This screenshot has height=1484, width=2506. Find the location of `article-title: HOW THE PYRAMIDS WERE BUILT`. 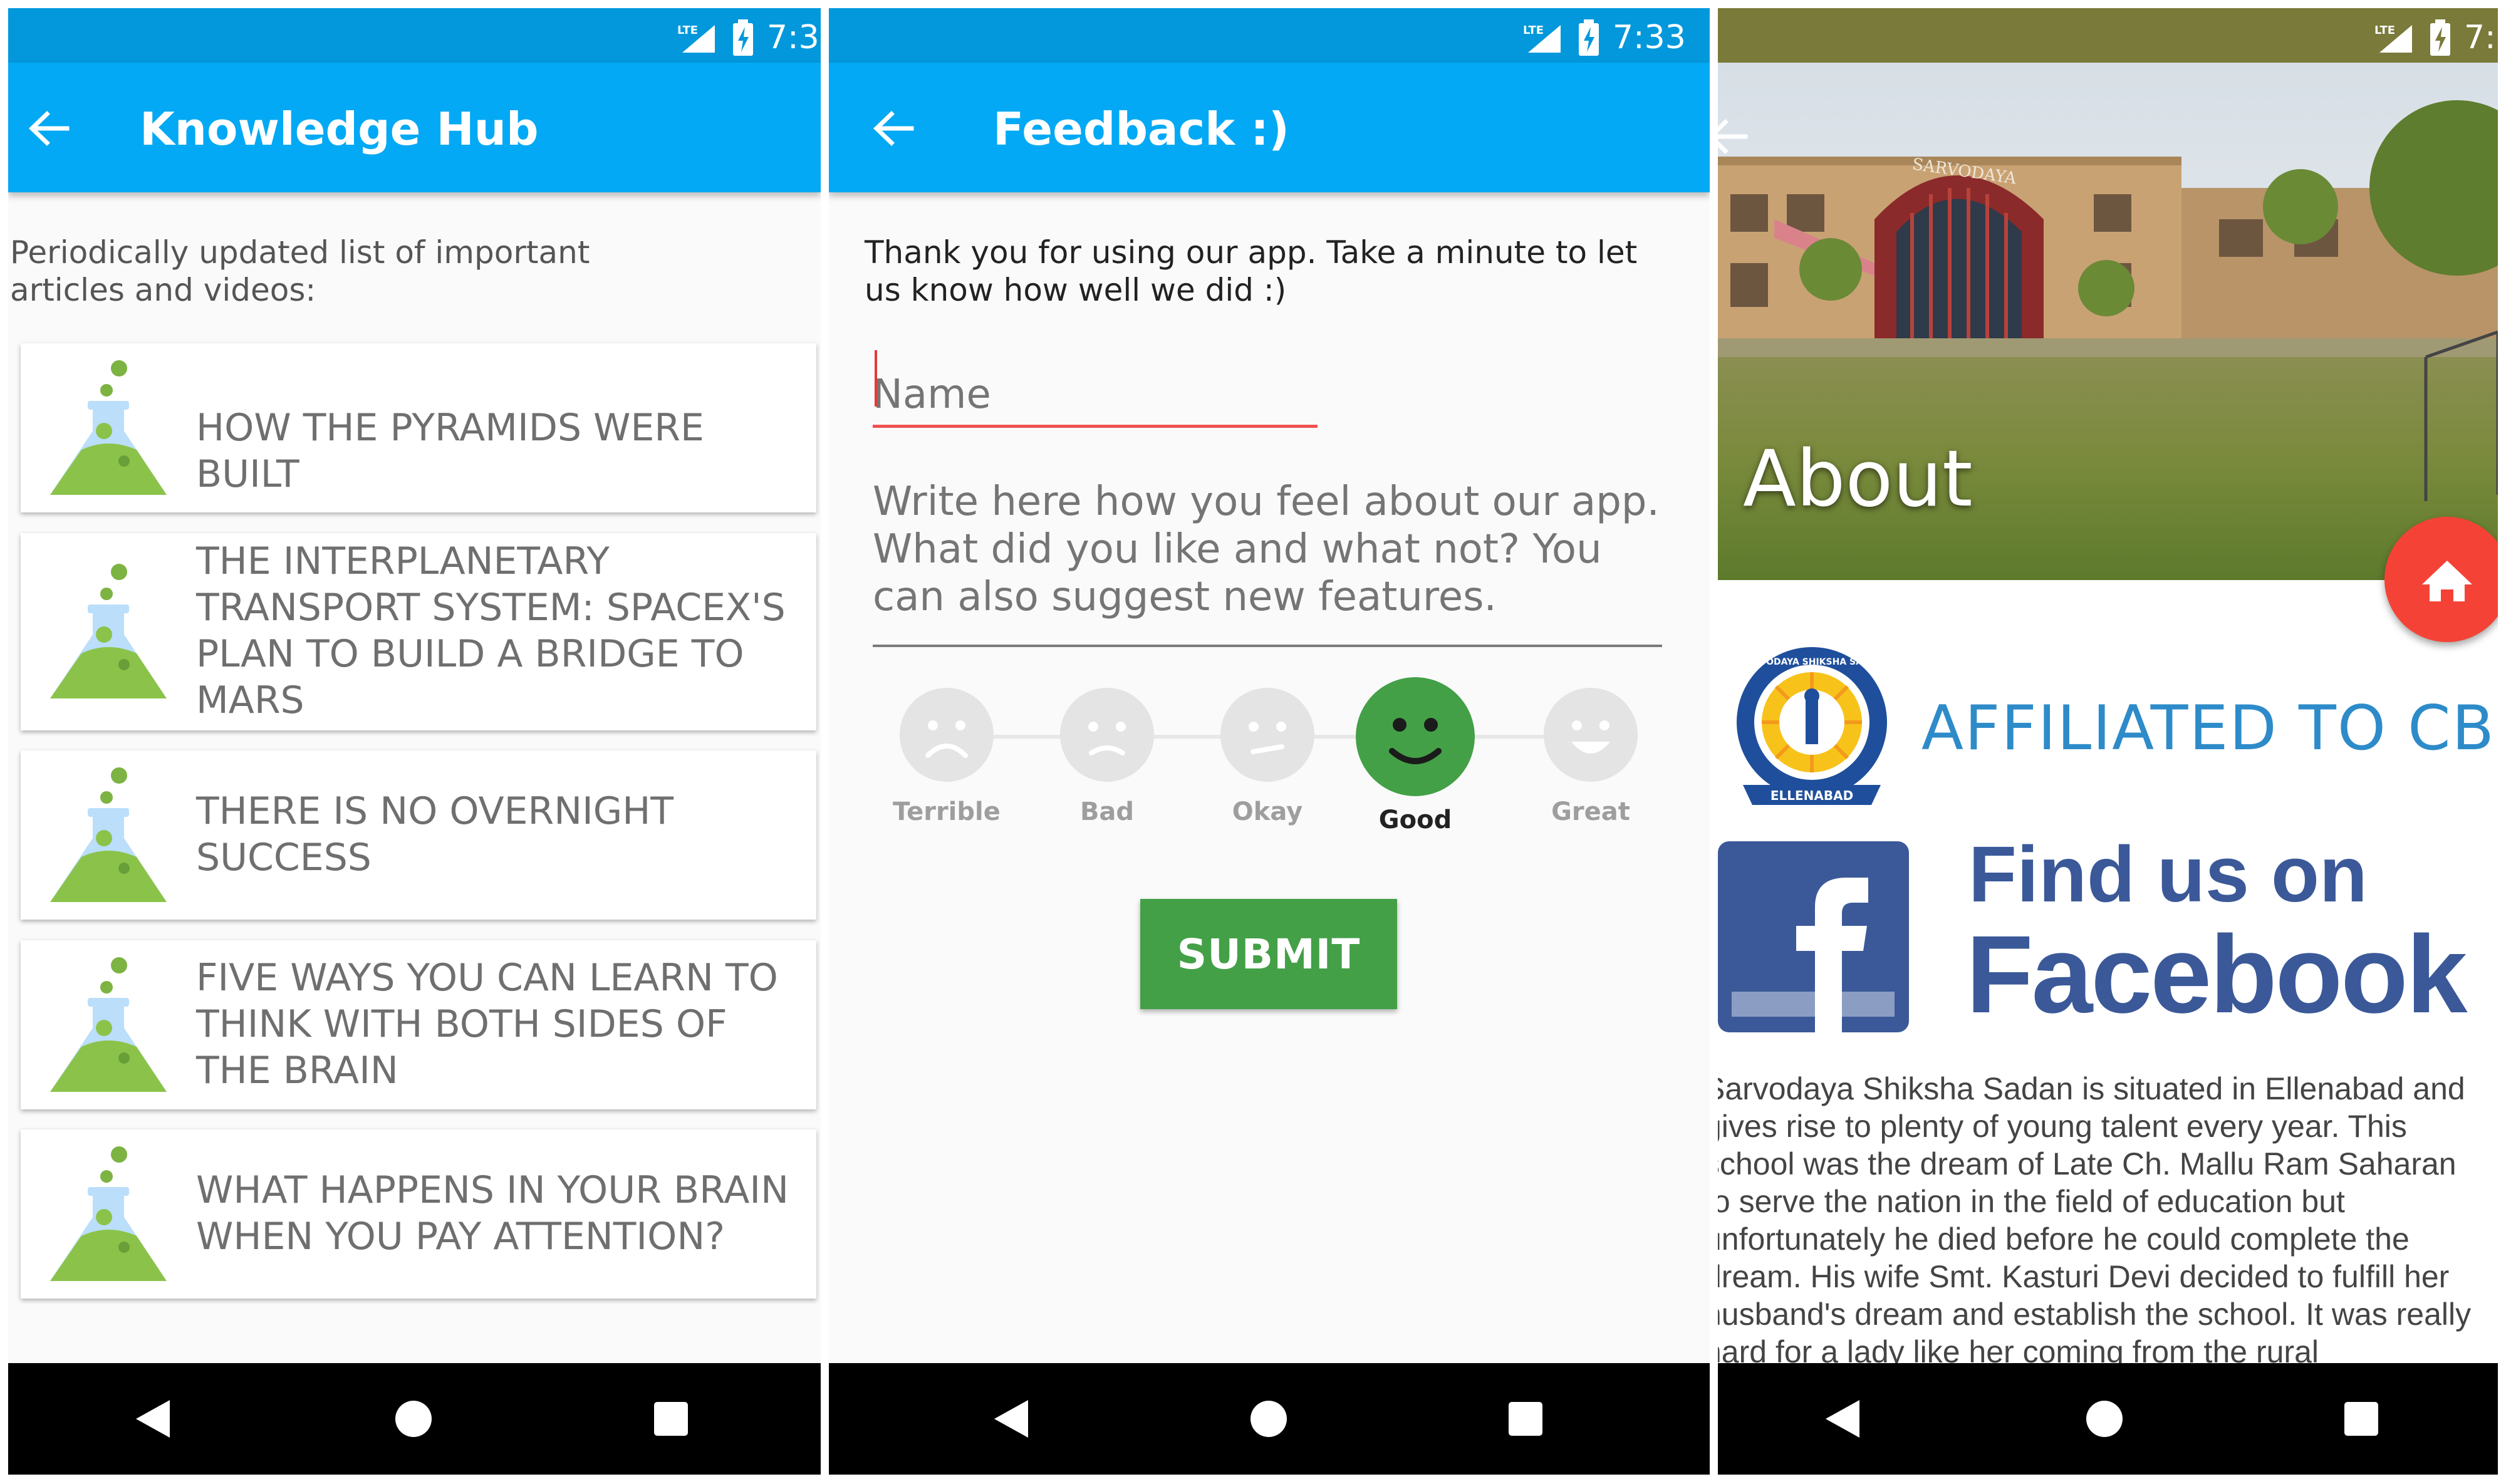

article-title: HOW THE PYRAMIDS WERE BUILT is located at coordinates (450, 451).